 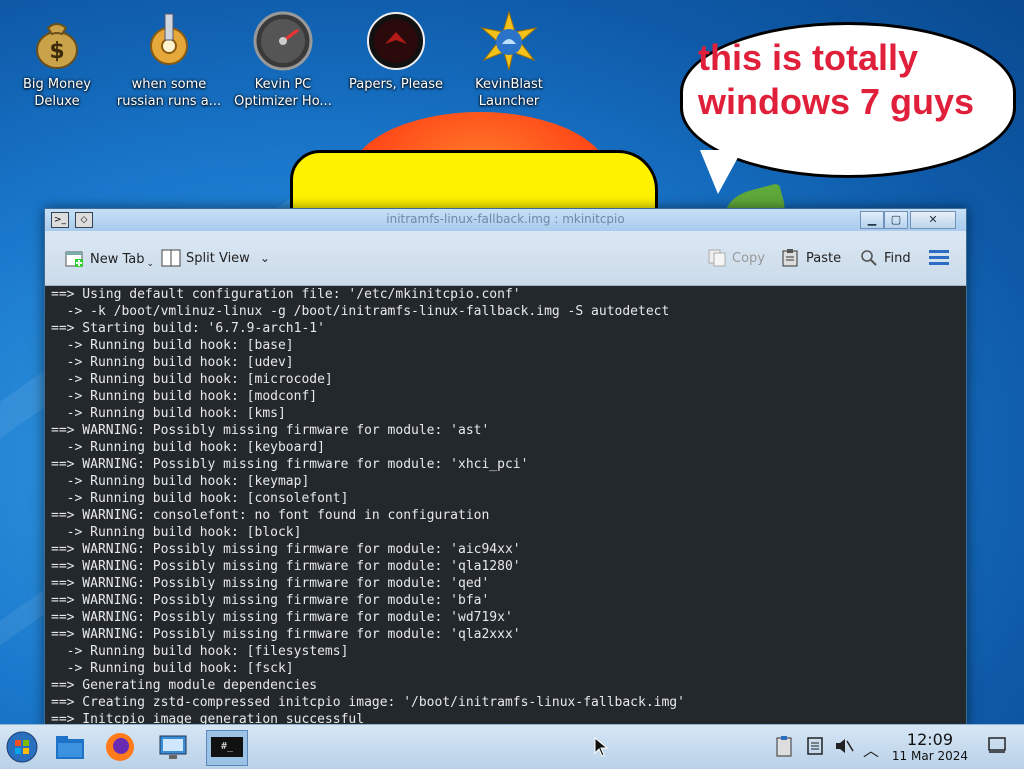 I want to click on split-view-button: Split View ⌄, so click(x=215, y=258).